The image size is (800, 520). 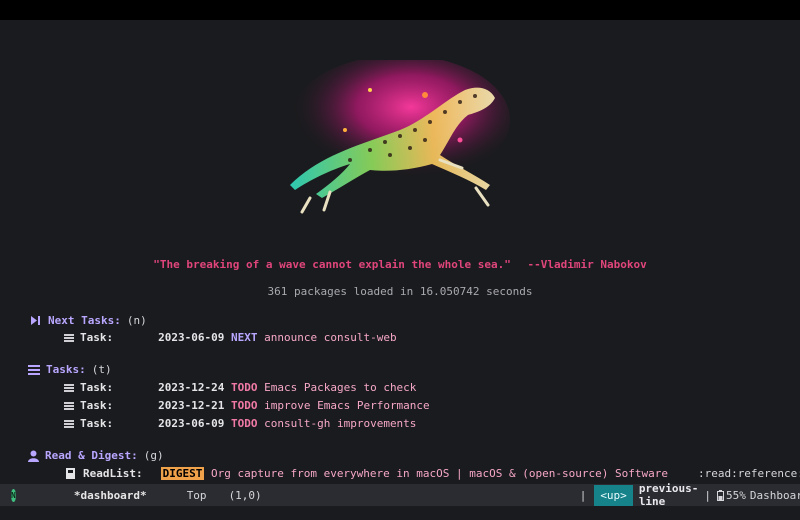 I want to click on tasks-header: Tasks: (t), so click(x=70, y=369).